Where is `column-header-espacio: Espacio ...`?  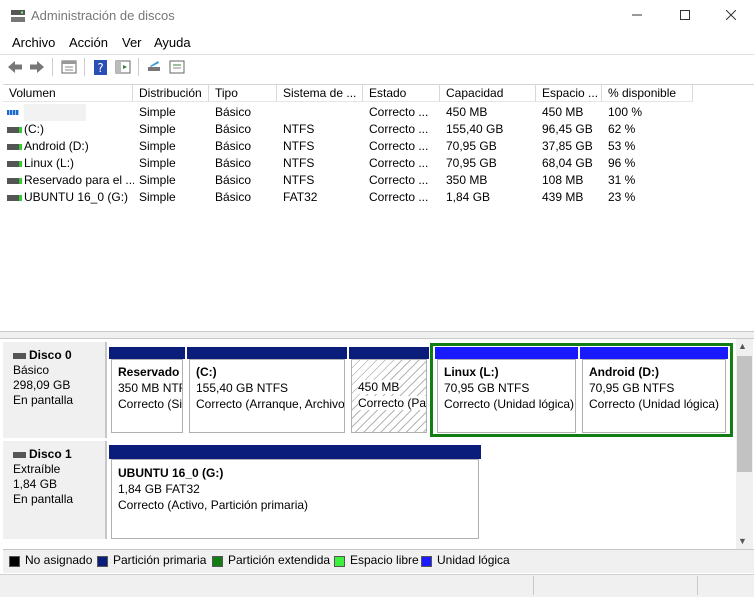
column-header-espacio: Espacio ... is located at coordinates (569, 93).